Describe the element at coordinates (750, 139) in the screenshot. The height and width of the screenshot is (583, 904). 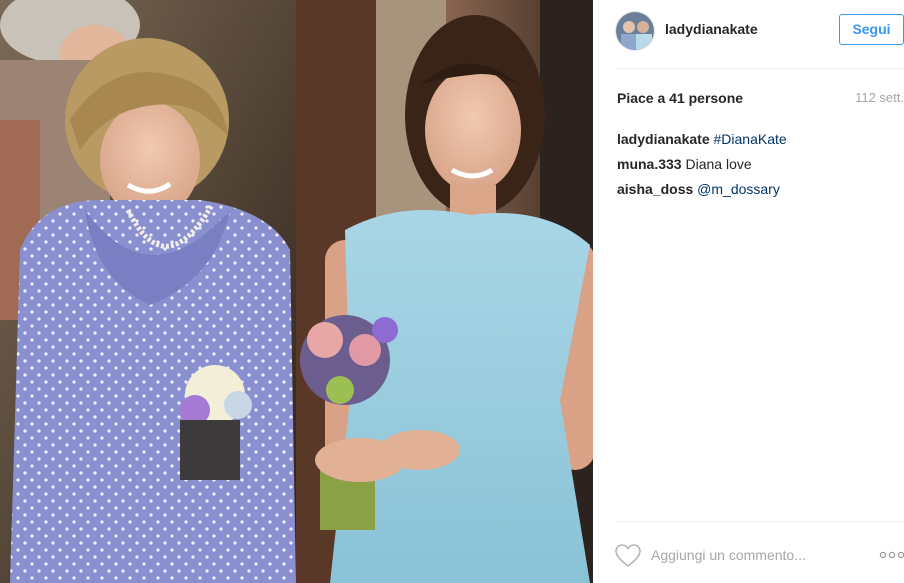
I see `comment-hashtag: #DianaKate` at that location.